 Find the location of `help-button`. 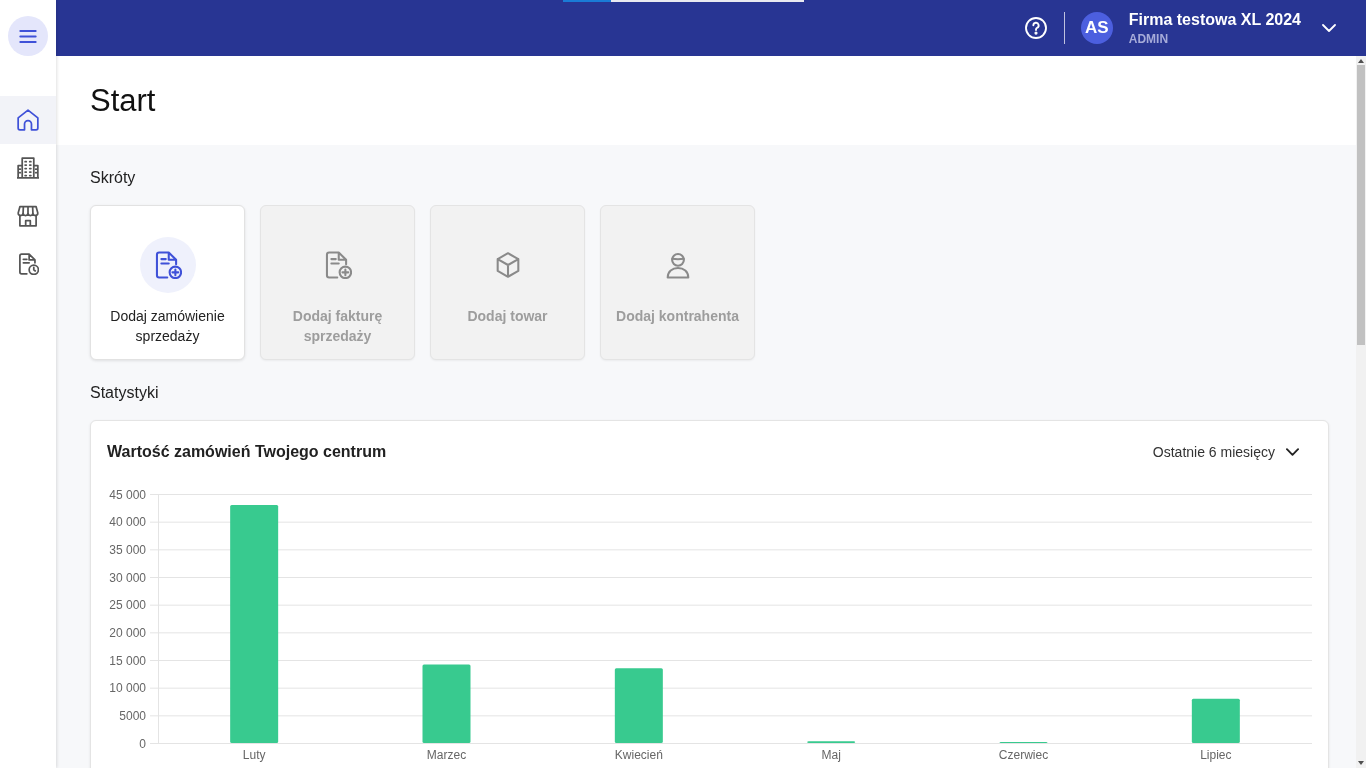

help-button is located at coordinates (1035, 28).